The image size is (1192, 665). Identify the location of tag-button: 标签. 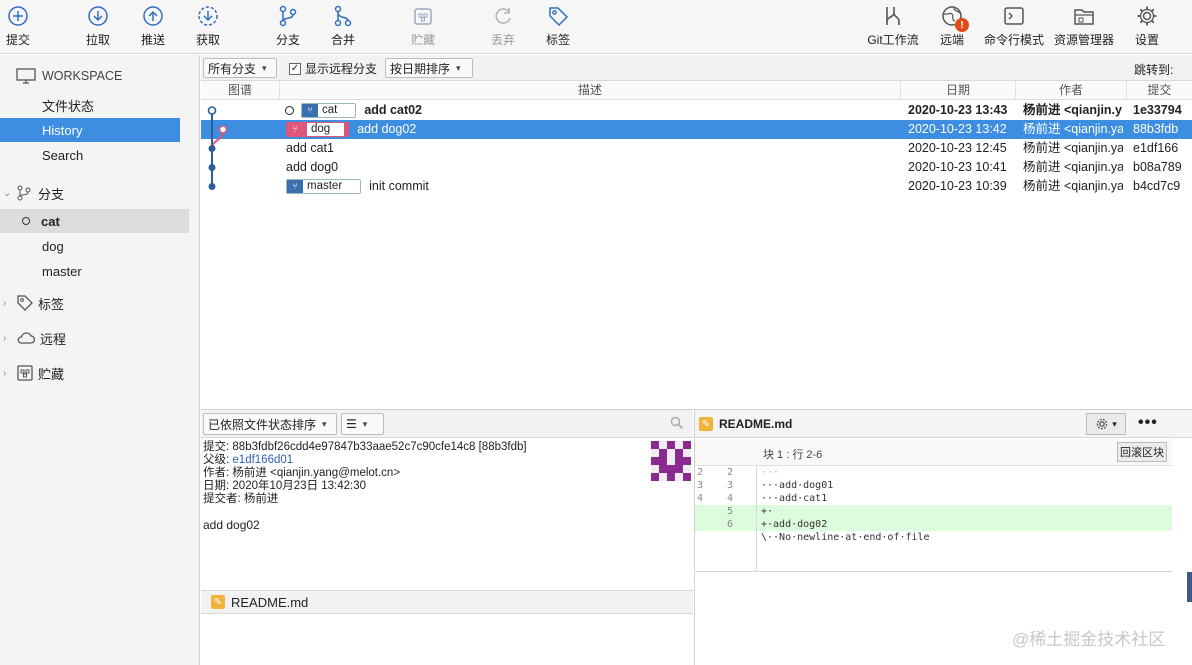
(558, 27).